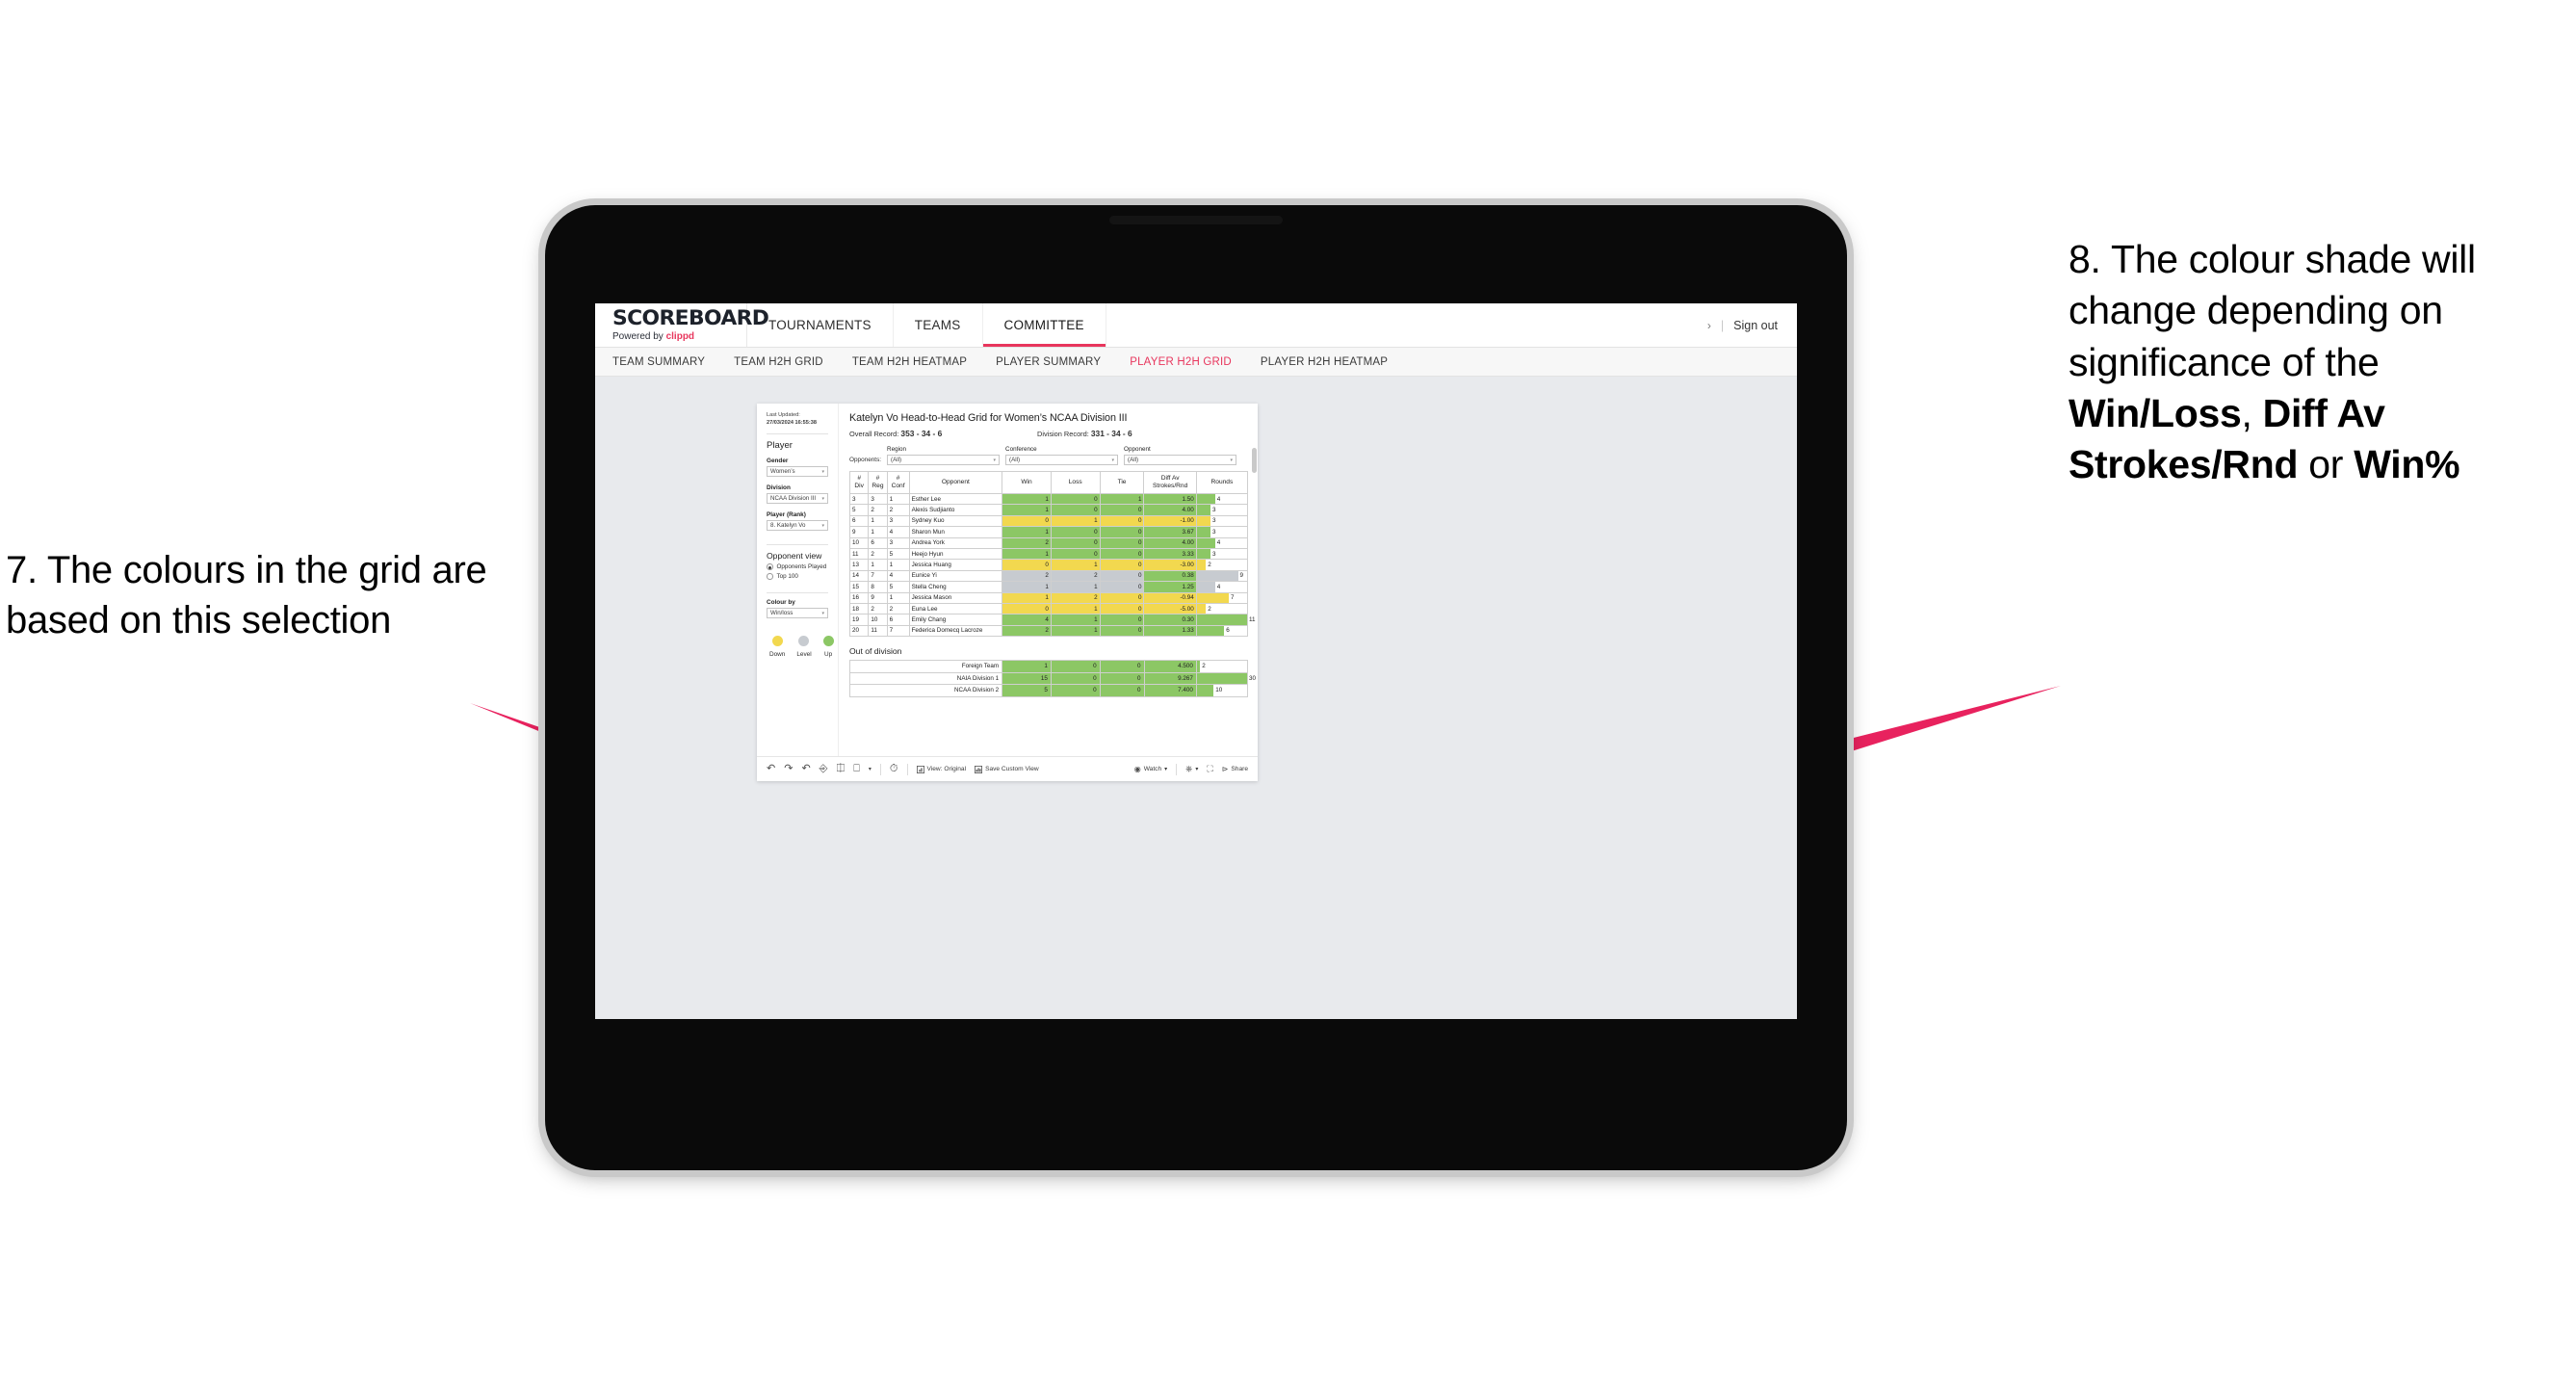 The height and width of the screenshot is (1386, 2576). What do you see at coordinates (1180, 460) in the screenshot?
I see `filter-opponent-select: (All) ▾` at bounding box center [1180, 460].